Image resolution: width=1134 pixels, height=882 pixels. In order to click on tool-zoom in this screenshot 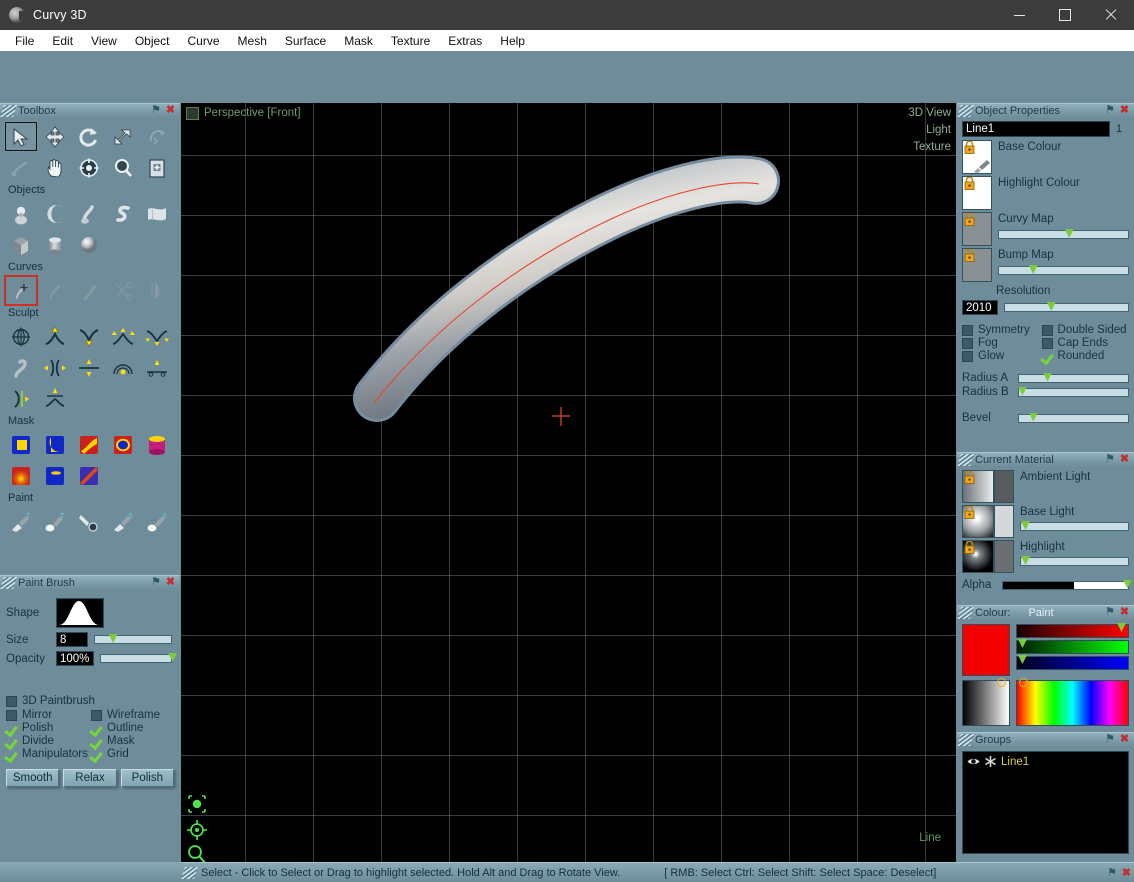, I will do `click(123, 167)`.